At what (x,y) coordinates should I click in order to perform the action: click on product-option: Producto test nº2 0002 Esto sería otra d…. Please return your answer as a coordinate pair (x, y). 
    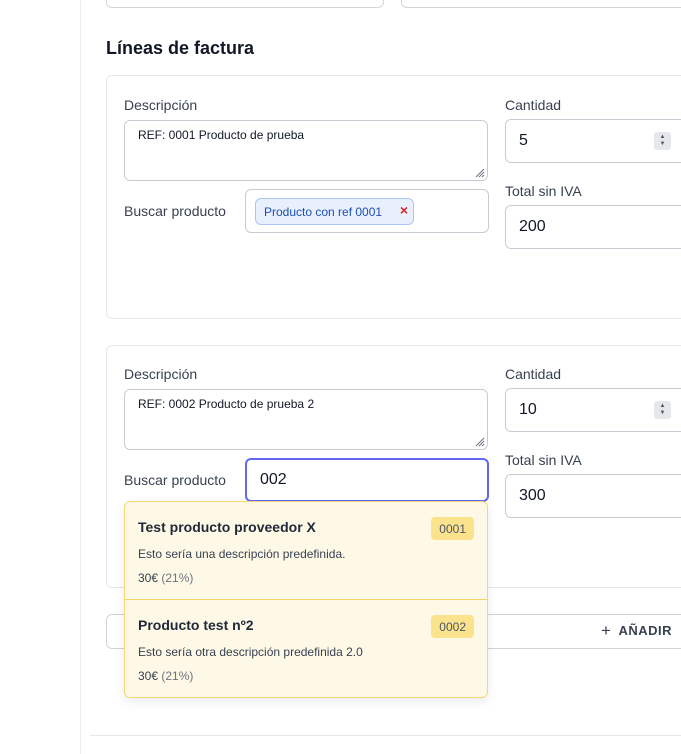
    Looking at the image, I should click on (306, 648).